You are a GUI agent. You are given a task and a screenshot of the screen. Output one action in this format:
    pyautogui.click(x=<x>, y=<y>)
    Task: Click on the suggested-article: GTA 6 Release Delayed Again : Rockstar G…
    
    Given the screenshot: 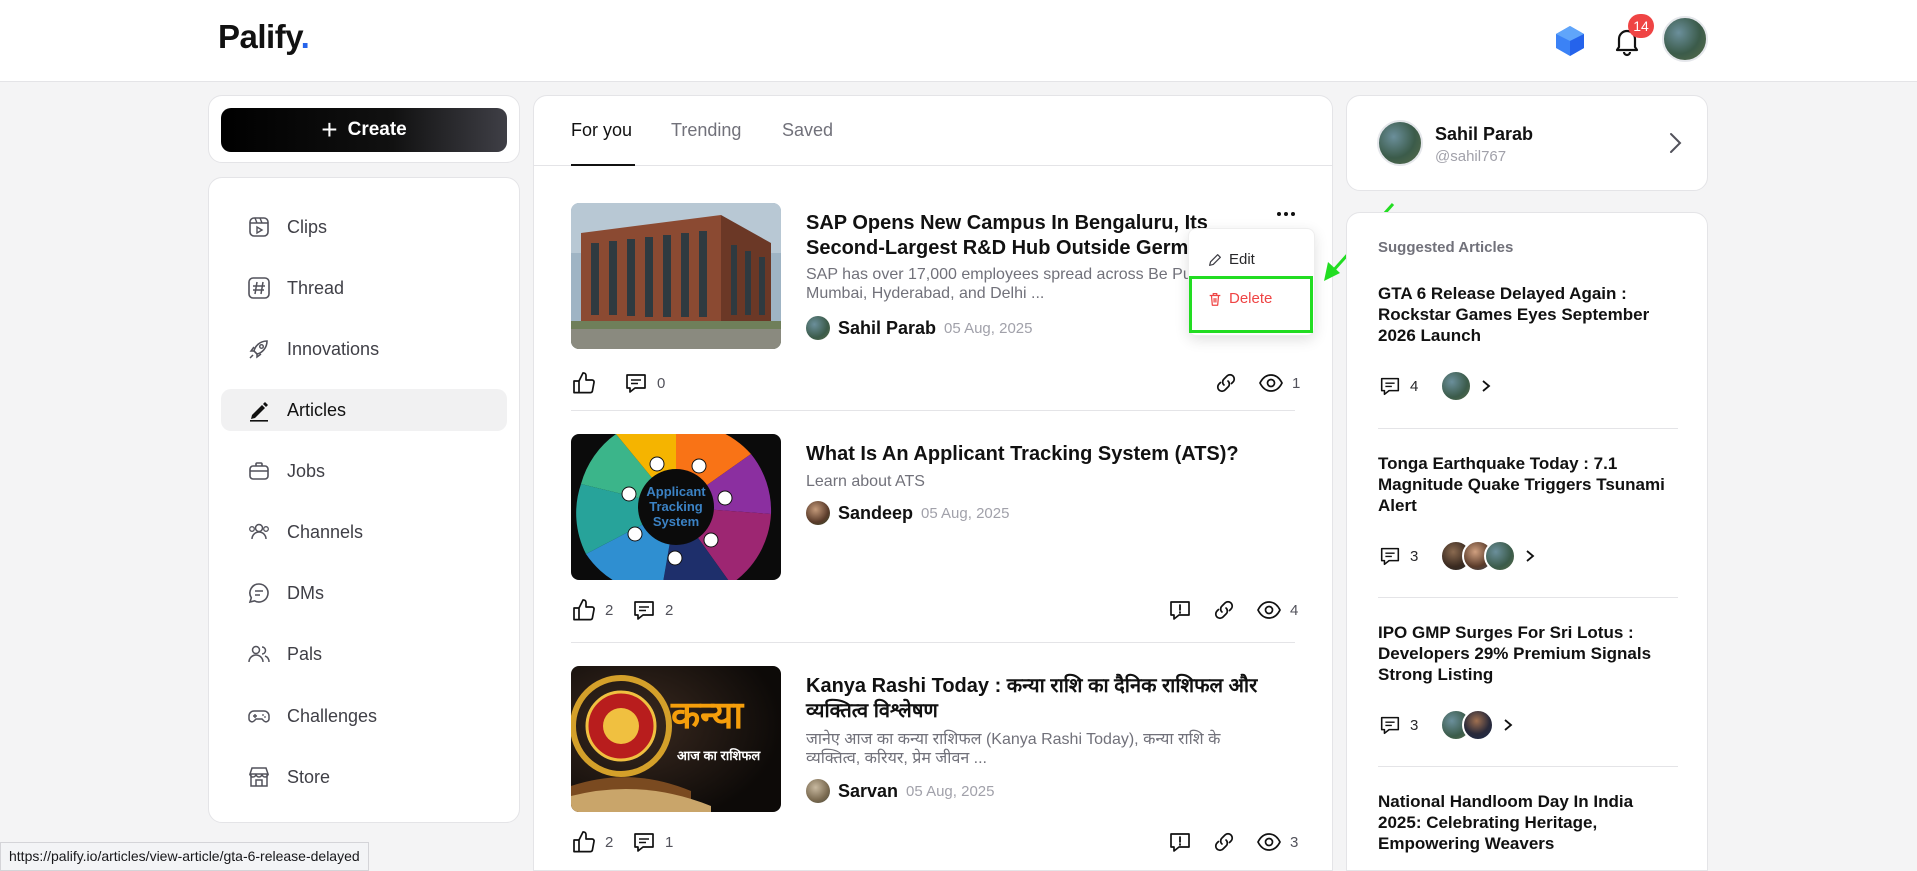 What is the action you would take?
    pyautogui.click(x=1528, y=342)
    